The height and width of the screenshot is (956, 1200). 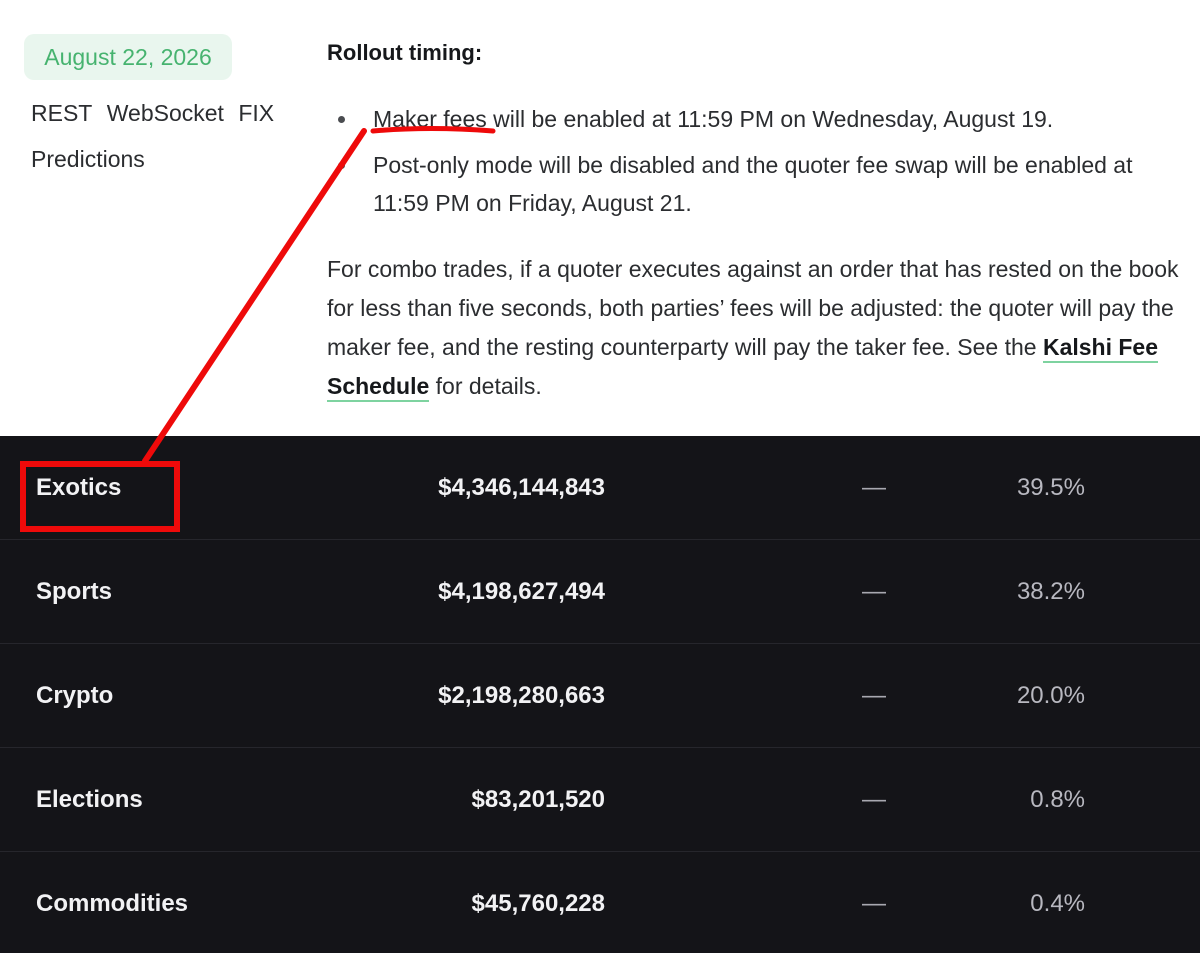 I want to click on volume-cell: $45,760,228, so click(x=538, y=903).